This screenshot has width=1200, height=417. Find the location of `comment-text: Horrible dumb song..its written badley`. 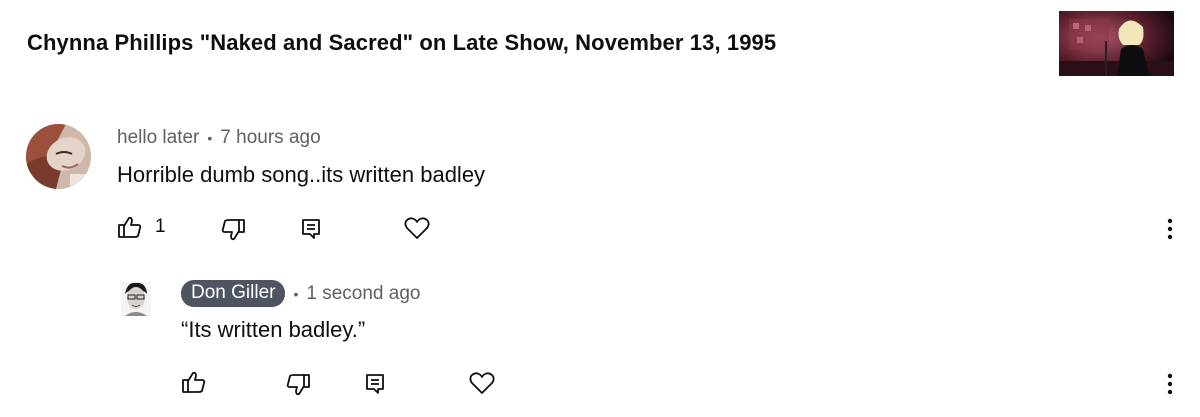

comment-text: Horrible dumb song..its written badley is located at coordinates (301, 174).